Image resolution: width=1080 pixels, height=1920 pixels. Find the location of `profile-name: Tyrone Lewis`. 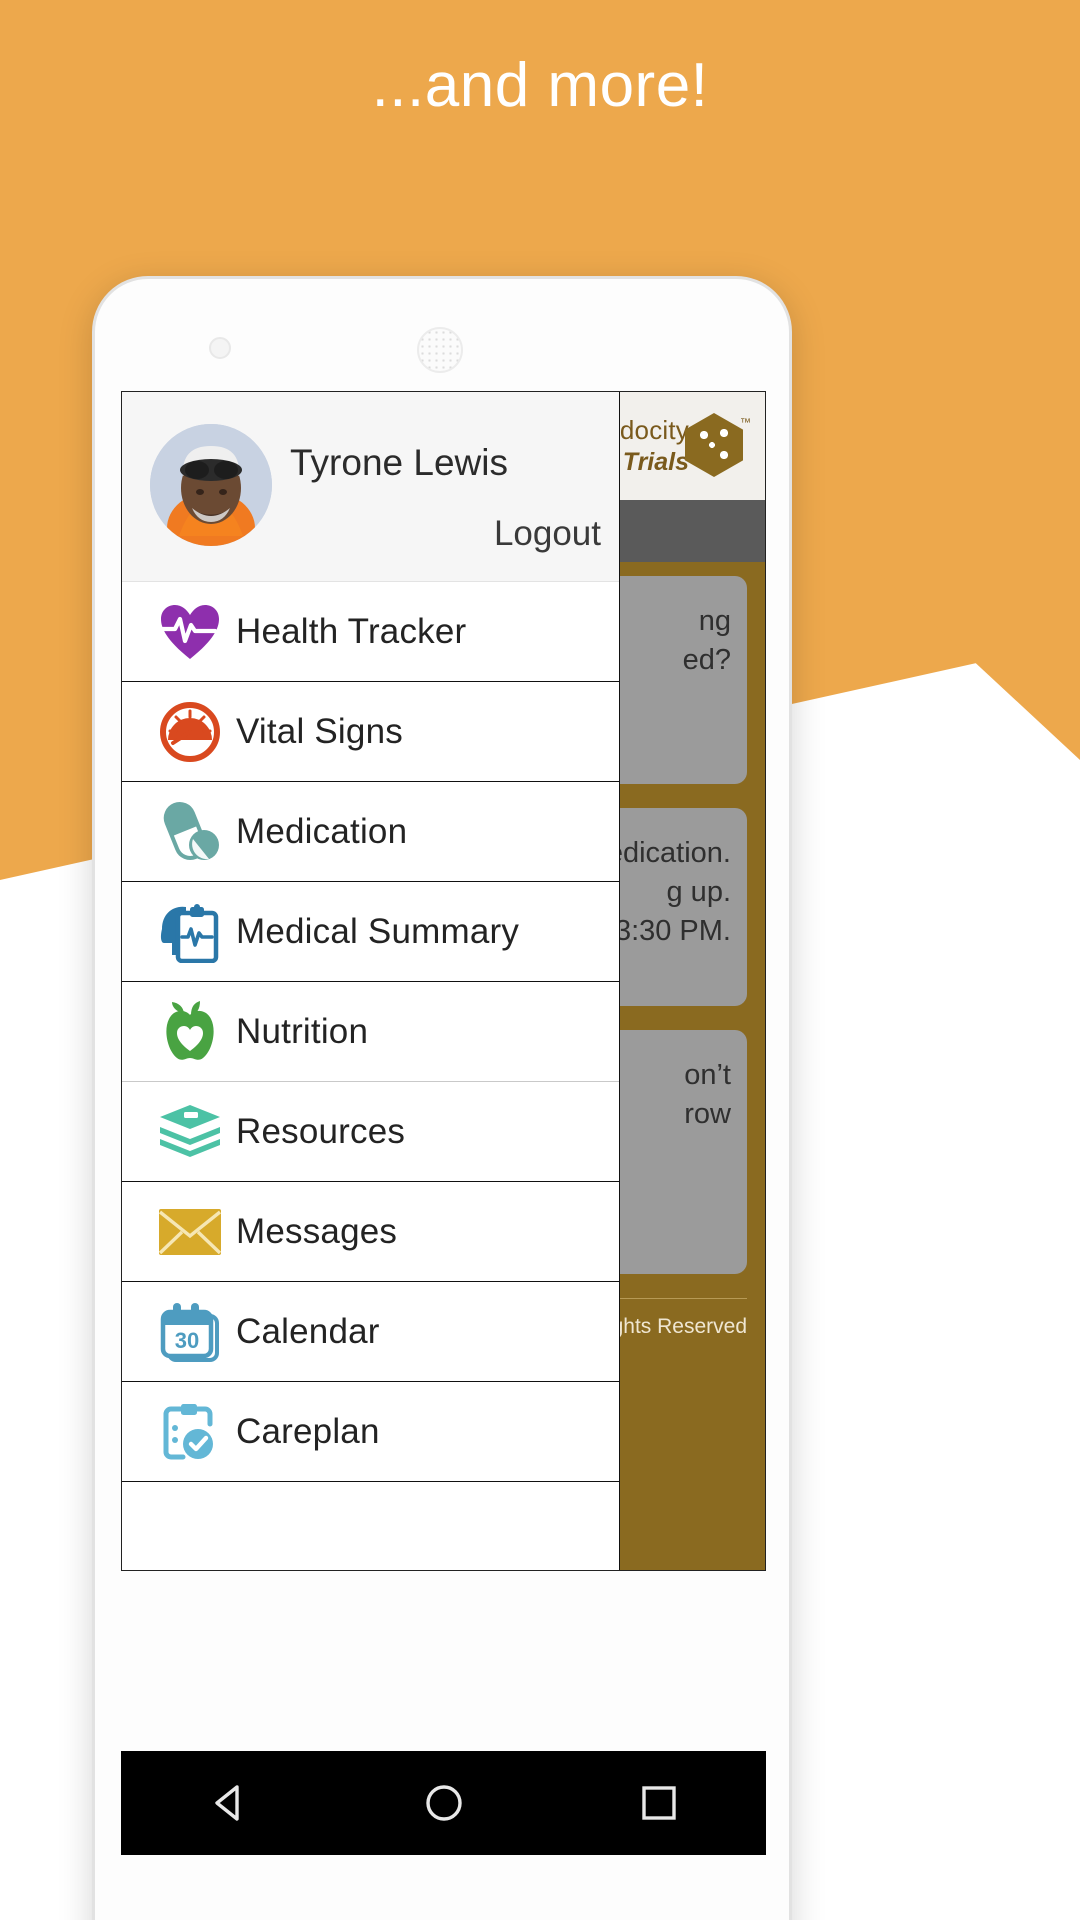

profile-name: Tyrone Lewis is located at coordinates (399, 462).